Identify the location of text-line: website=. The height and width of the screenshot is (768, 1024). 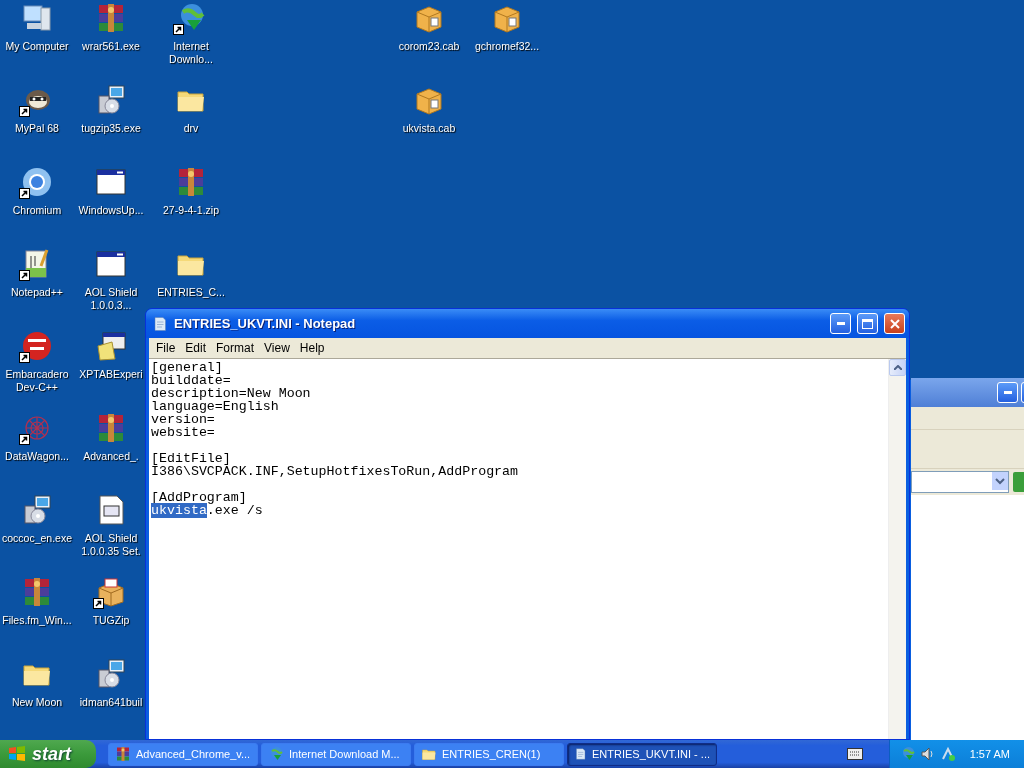
(183, 432).